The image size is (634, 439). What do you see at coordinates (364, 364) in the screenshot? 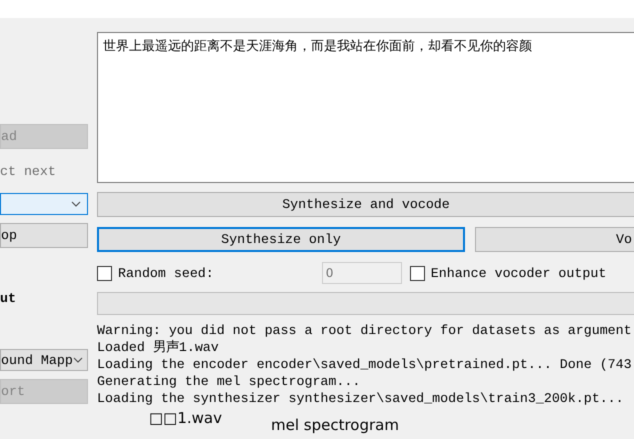
I see `log-line: Loading the encoder encoder\saved_models\pretrained.pt... Done (743` at bounding box center [364, 364].